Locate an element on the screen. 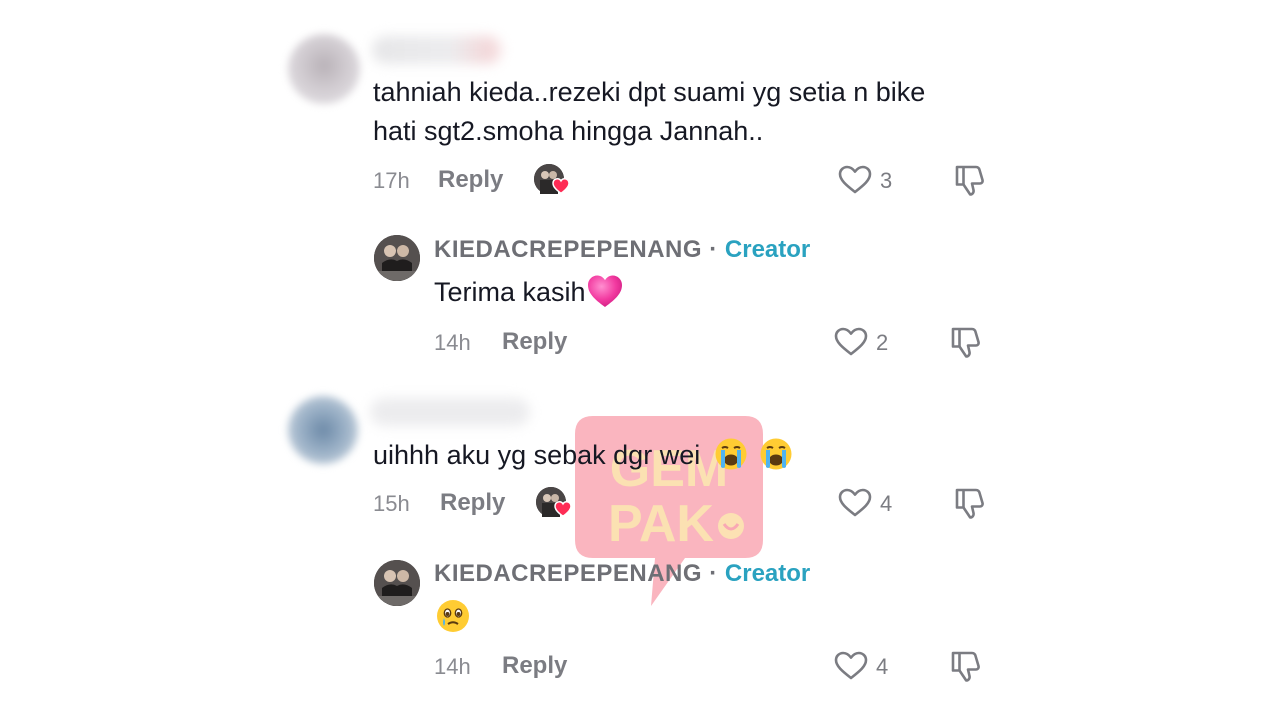 This screenshot has height=720, width=1280. comment-text-line-1: uihhh aku yg sebak dgr wei is located at coordinates (583, 455).